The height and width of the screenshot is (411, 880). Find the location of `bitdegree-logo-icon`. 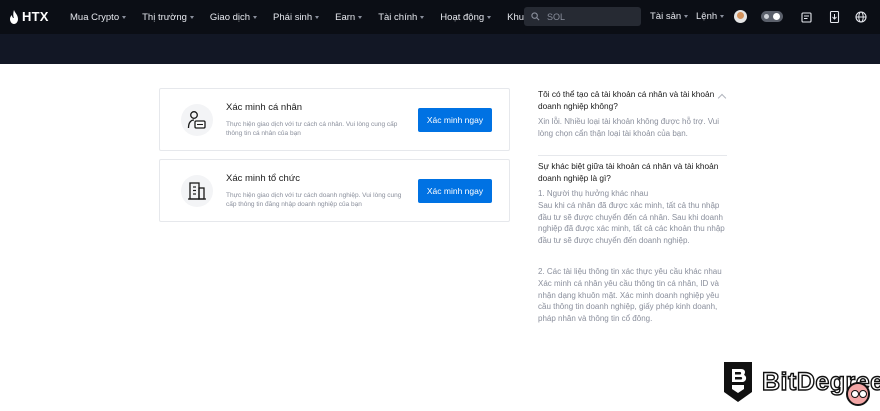

bitdegree-logo-icon is located at coordinates (738, 382).